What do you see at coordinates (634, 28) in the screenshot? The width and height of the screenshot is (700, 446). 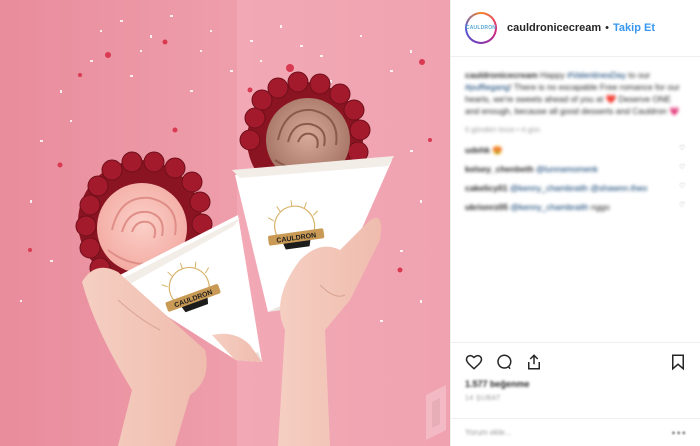 I see `follow-button: Takip Et` at bounding box center [634, 28].